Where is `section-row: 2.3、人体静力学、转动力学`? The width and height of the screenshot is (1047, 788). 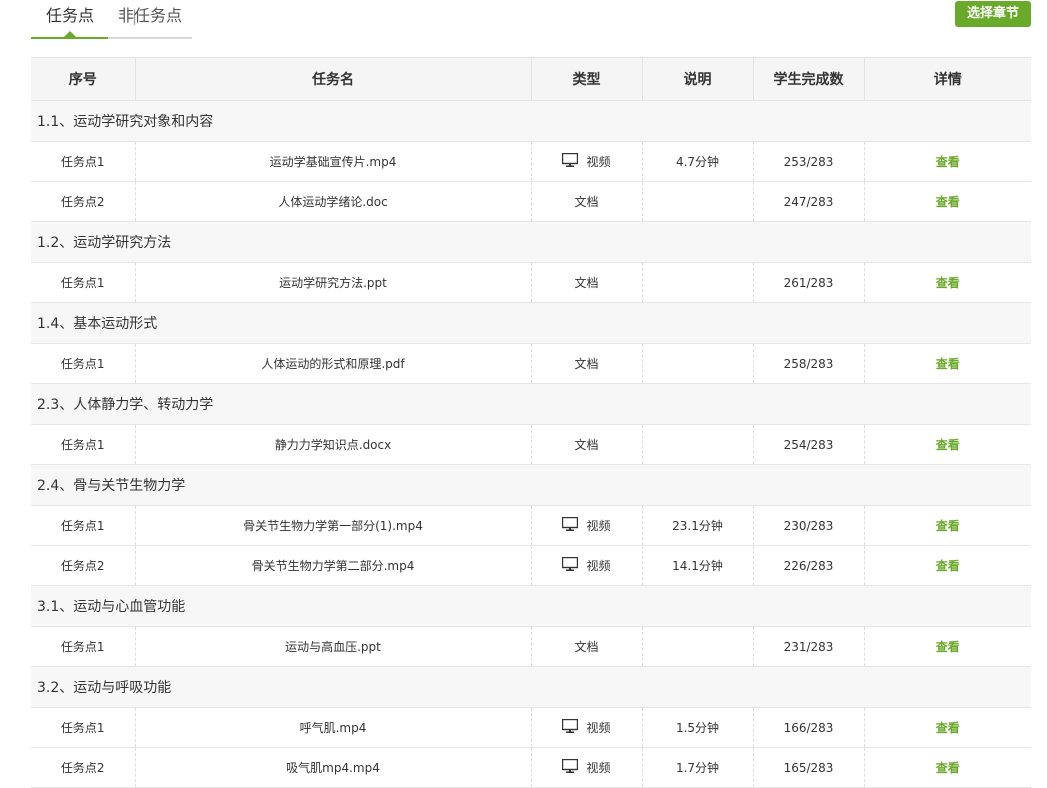 section-row: 2.3、人体静力学、转动力学 is located at coordinates (531, 404).